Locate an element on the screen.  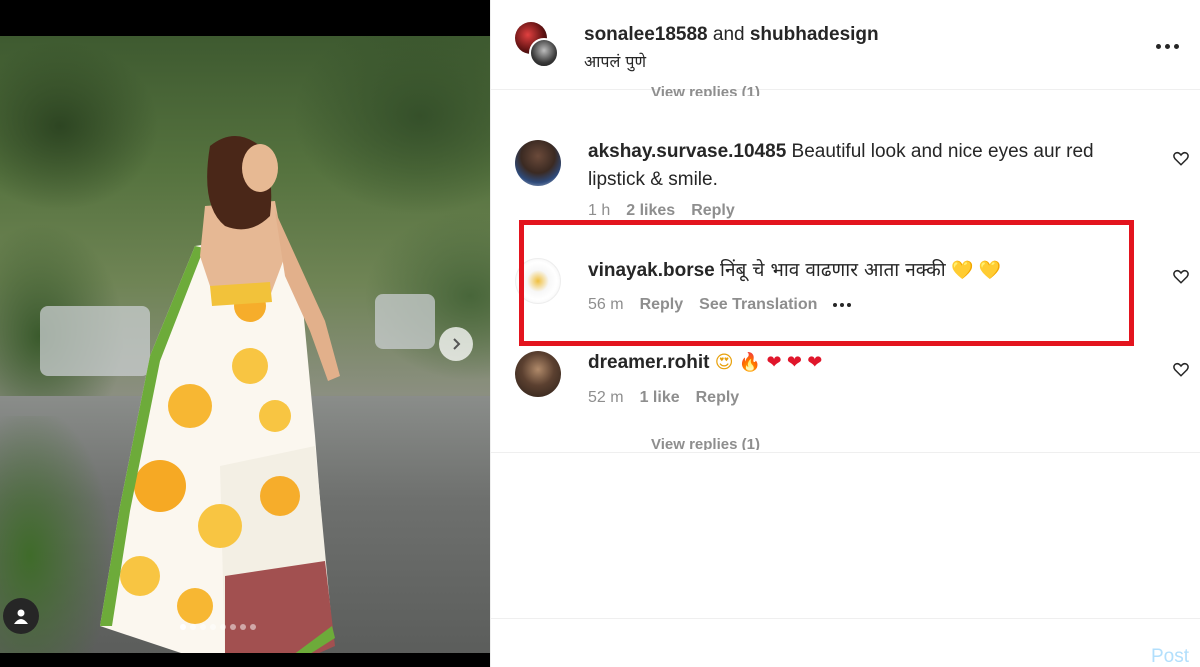
comment-options-icon is located at coordinates (842, 305).